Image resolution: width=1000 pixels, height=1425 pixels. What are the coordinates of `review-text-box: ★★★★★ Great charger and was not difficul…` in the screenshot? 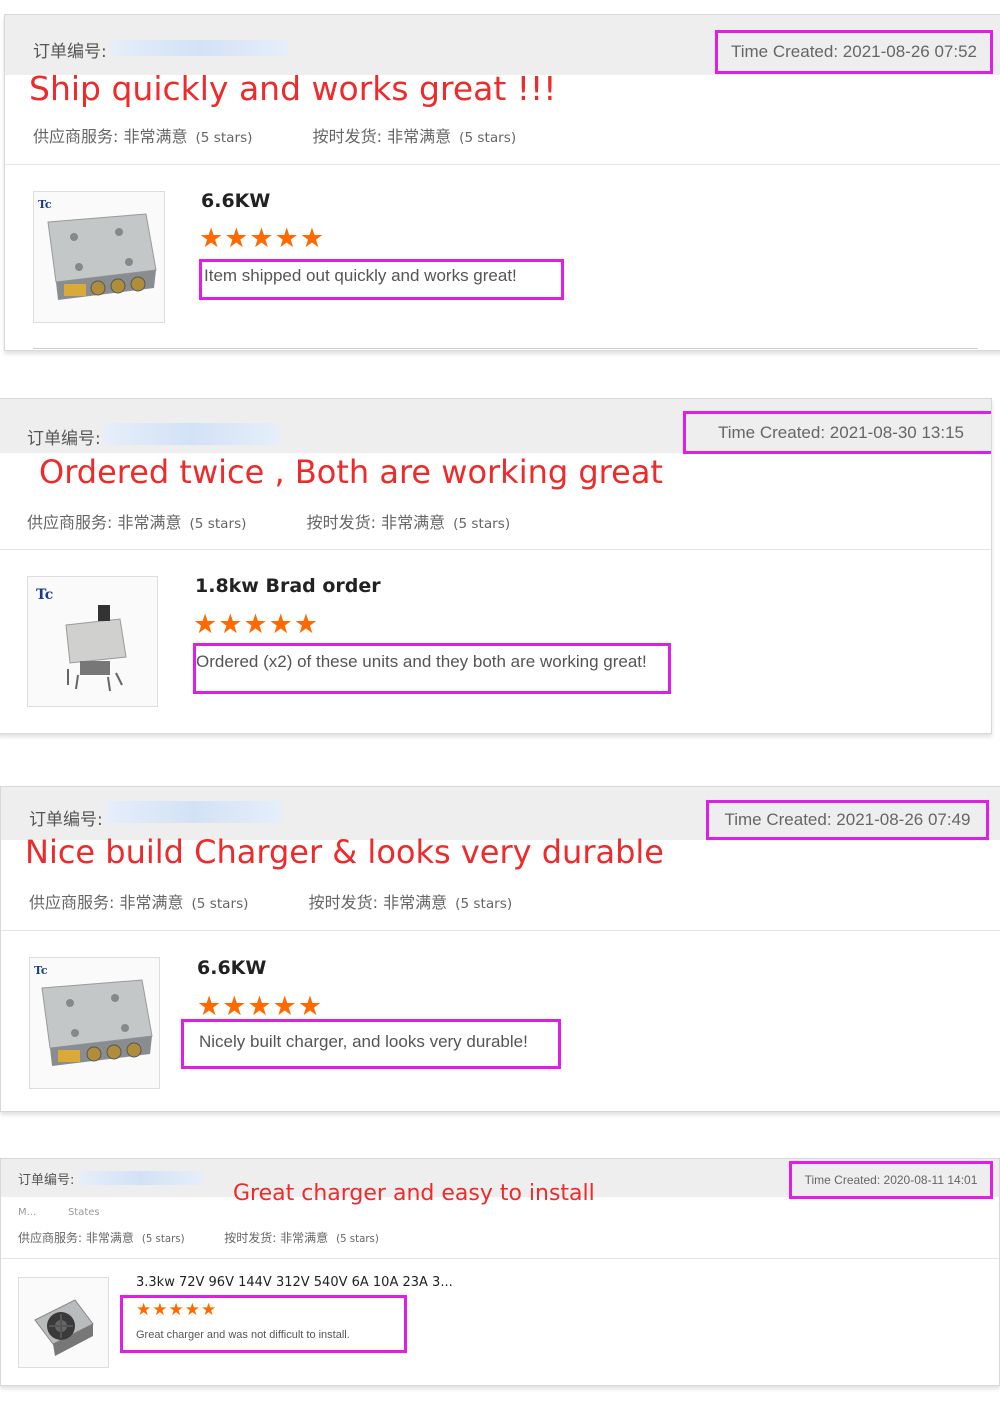 It's located at (263, 1324).